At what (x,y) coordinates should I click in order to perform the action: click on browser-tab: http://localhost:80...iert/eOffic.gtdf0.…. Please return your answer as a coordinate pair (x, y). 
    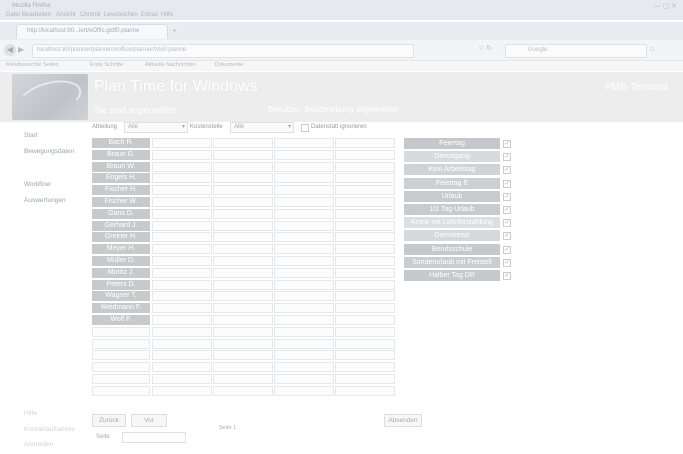
    Looking at the image, I should click on (92, 31).